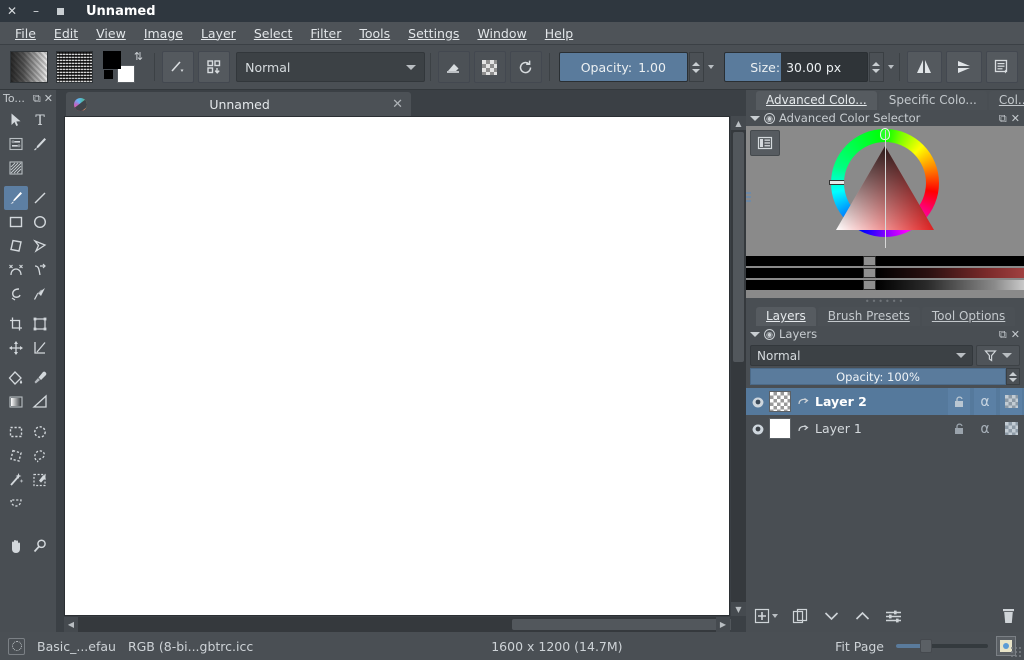  Describe the element at coordinates (112, 60) in the screenshot. I see `foreground-color-swatch` at that location.